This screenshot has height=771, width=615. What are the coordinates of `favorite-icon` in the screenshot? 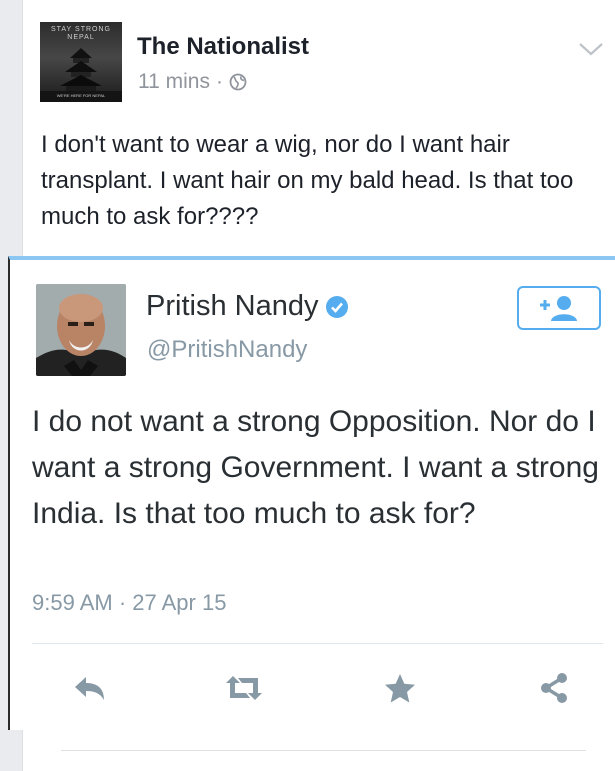 It's located at (400, 688).